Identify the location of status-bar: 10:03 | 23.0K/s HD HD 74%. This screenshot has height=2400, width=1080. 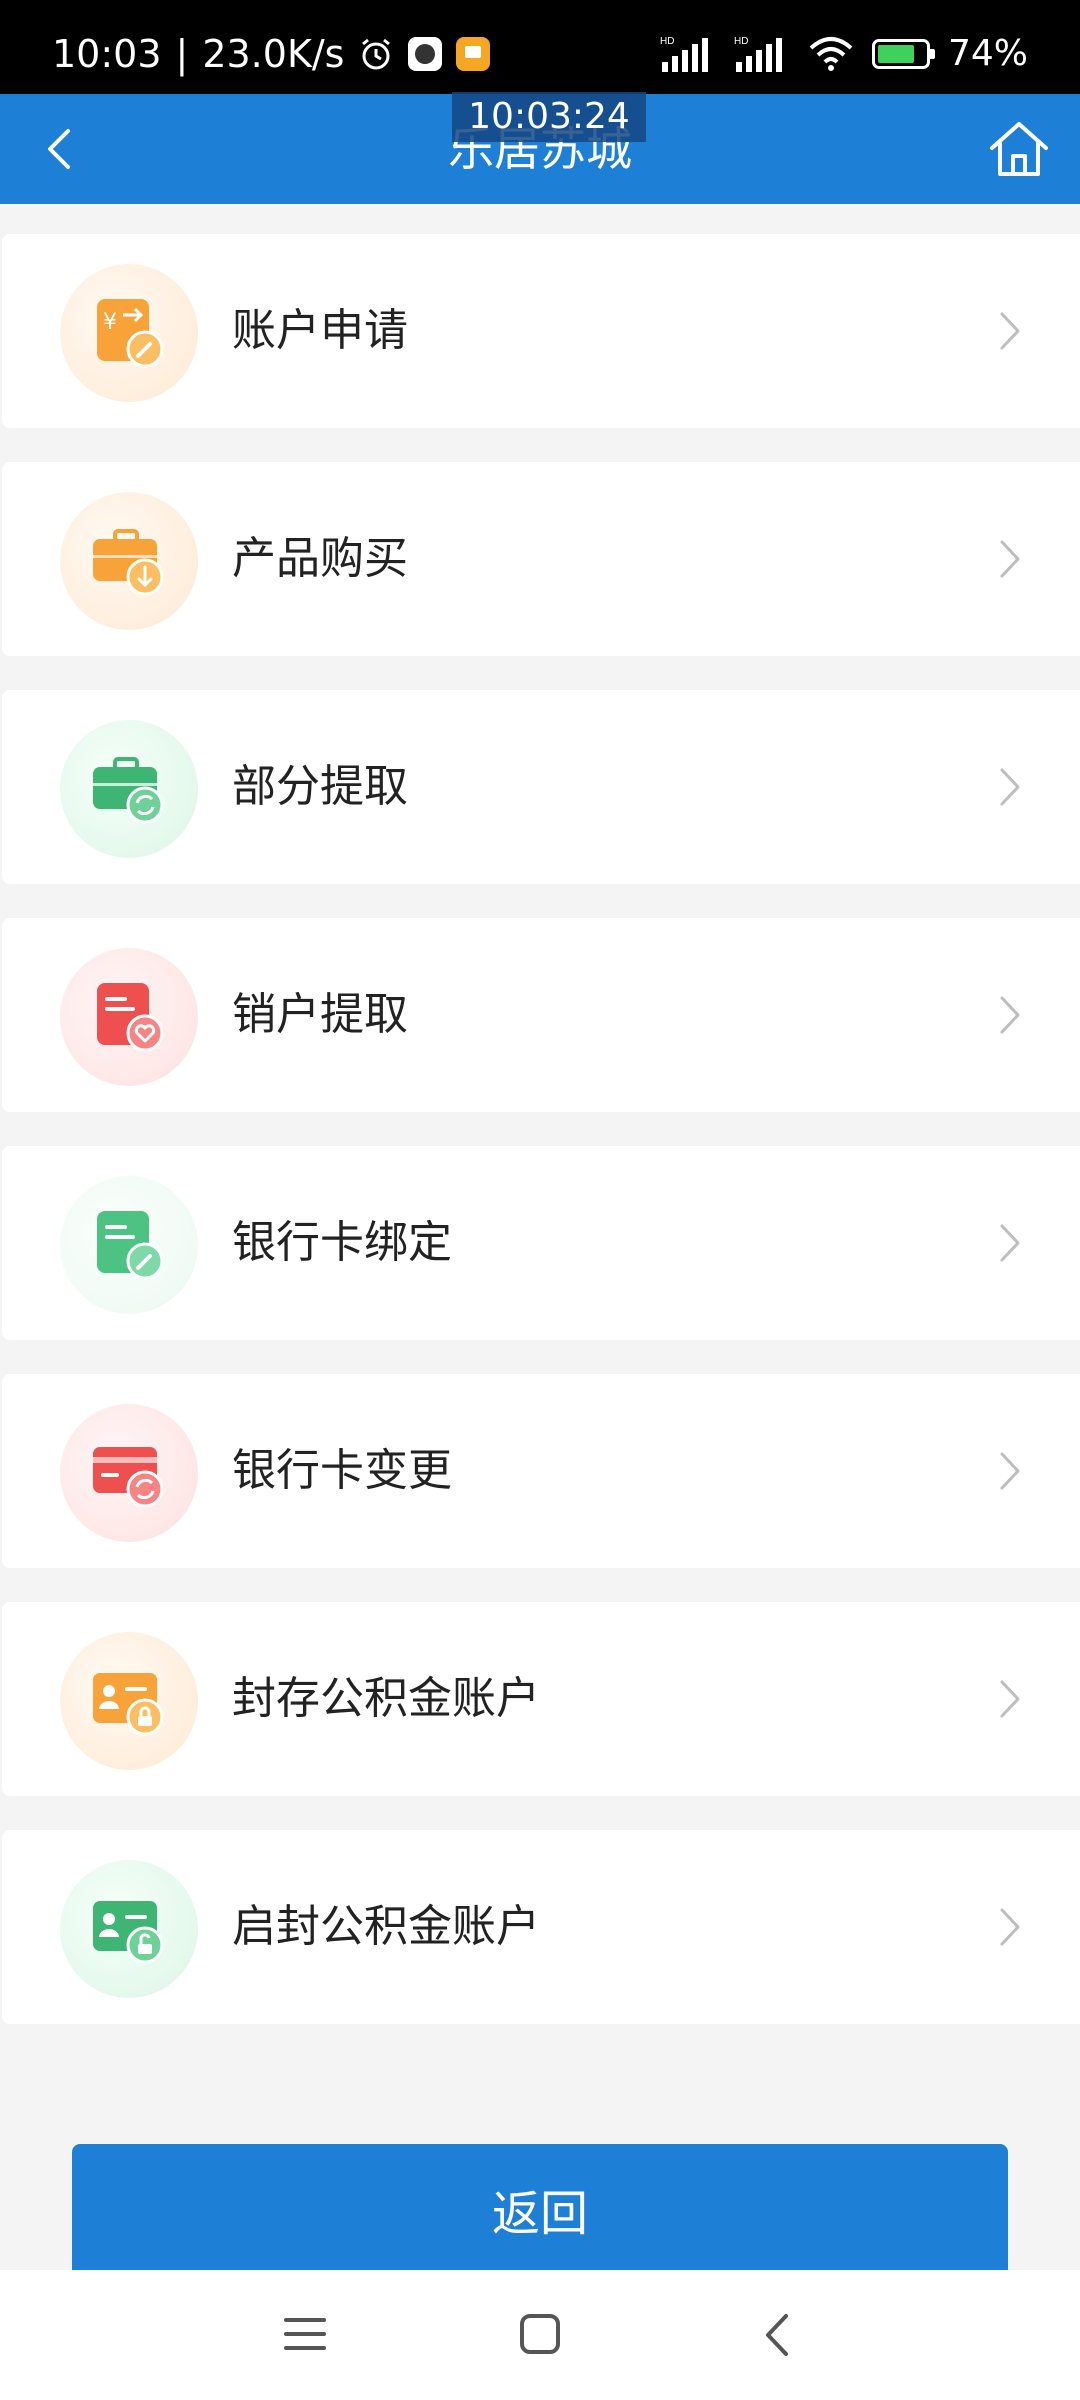
(540, 47).